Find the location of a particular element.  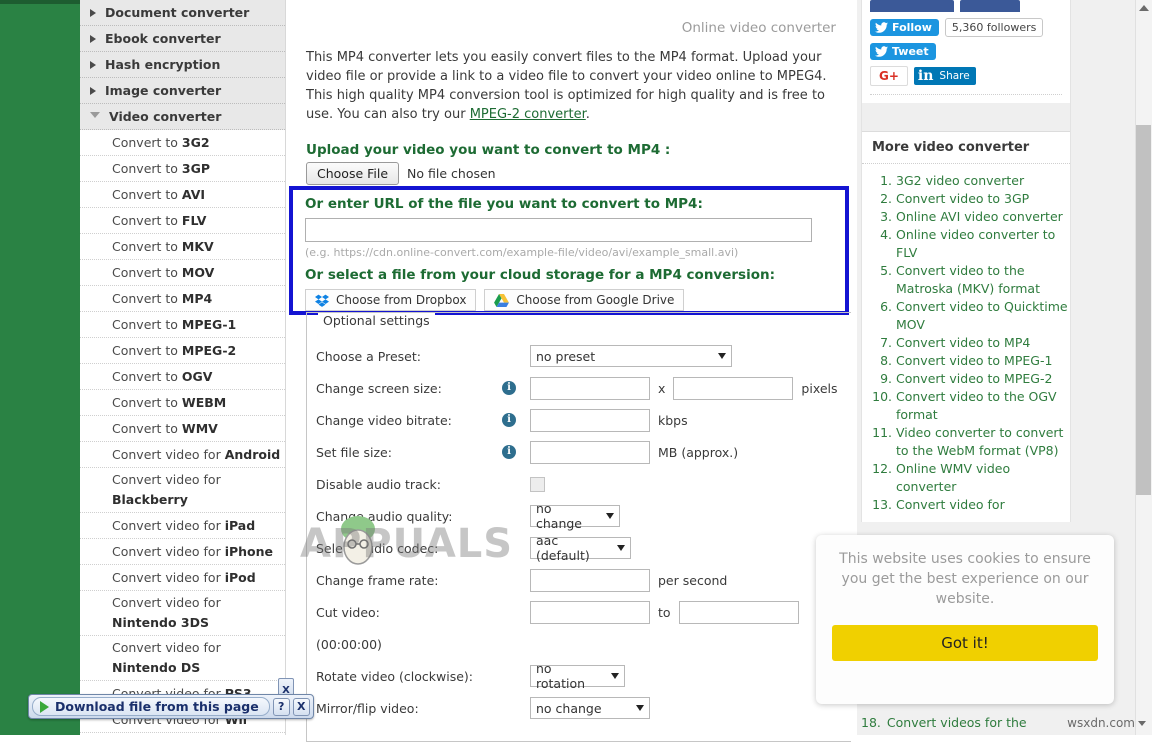

social-buttons: Follow 5,360 followers Tweet G+ in Share is located at coordinates (966, 51).